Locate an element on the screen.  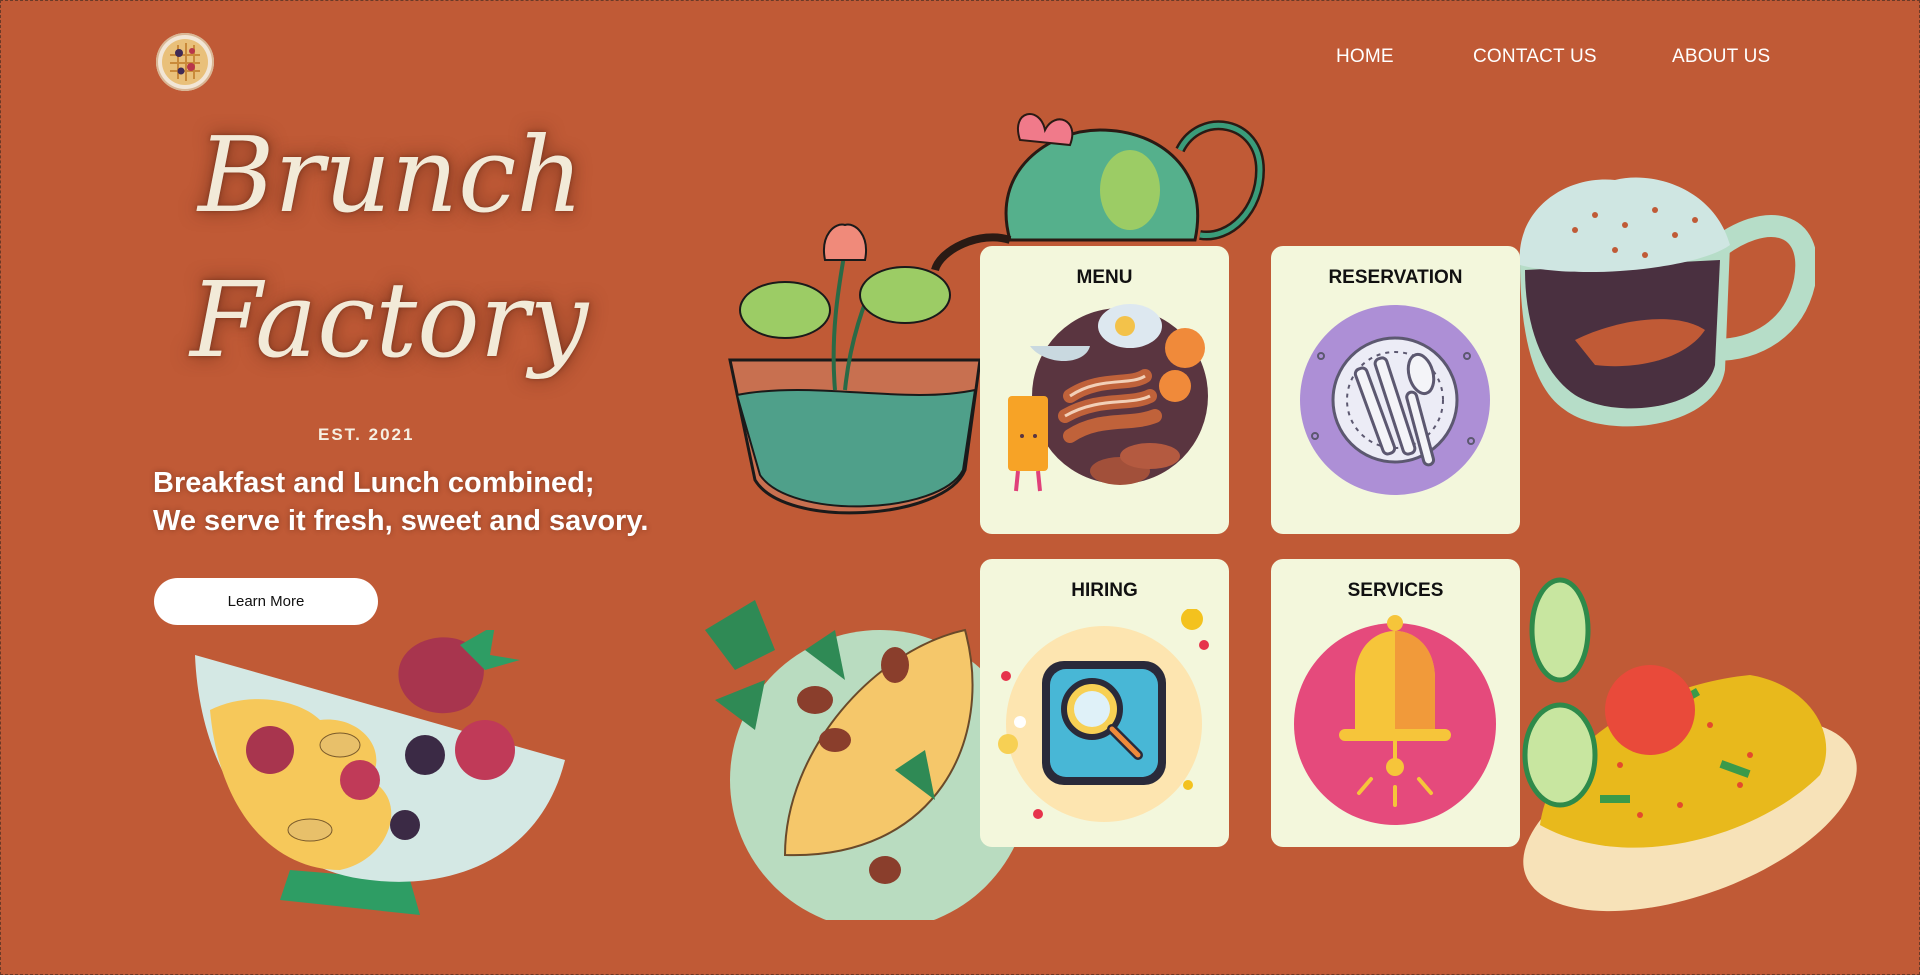
hiring-card-title: HIRING is located at coordinates (1104, 590).